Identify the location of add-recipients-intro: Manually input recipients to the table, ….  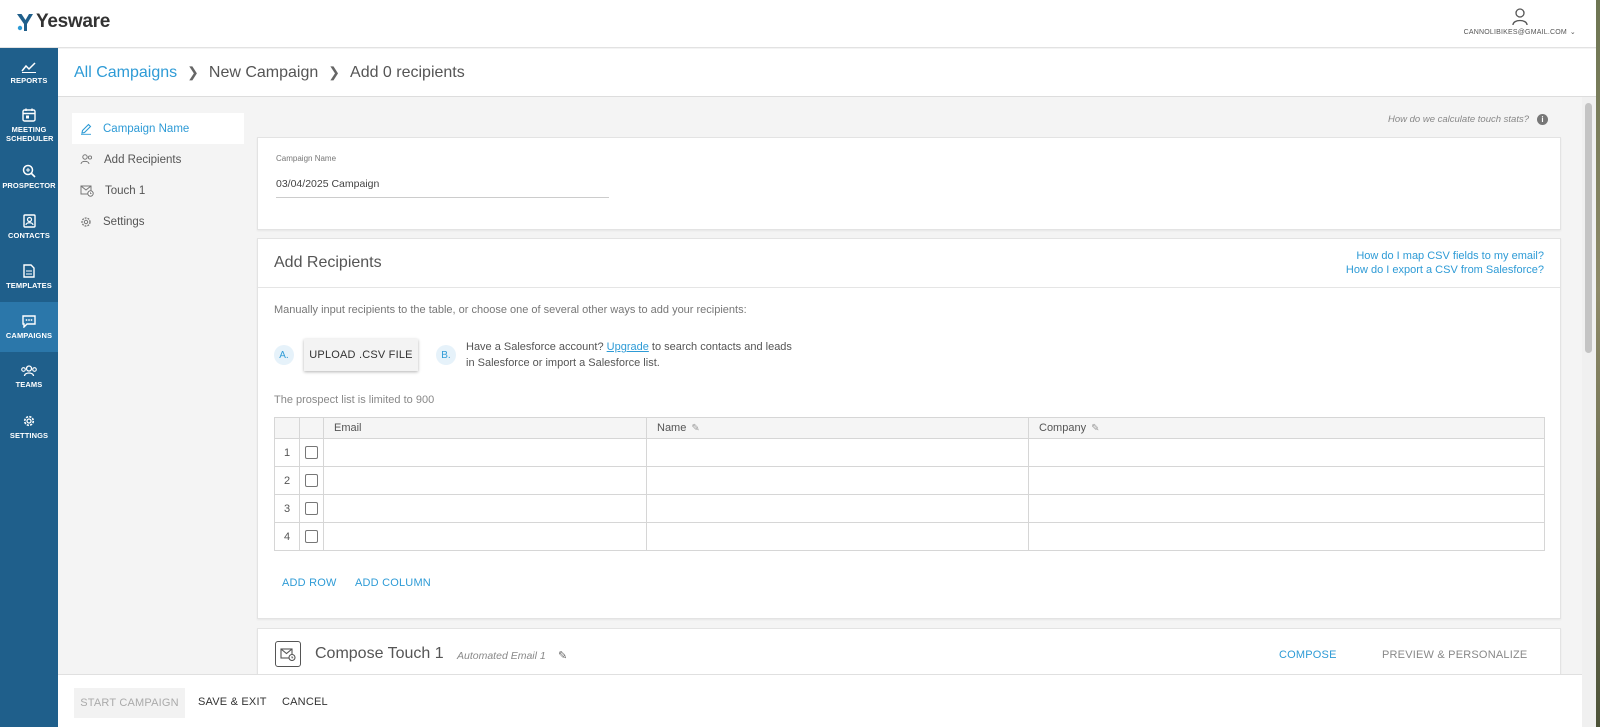
(510, 310).